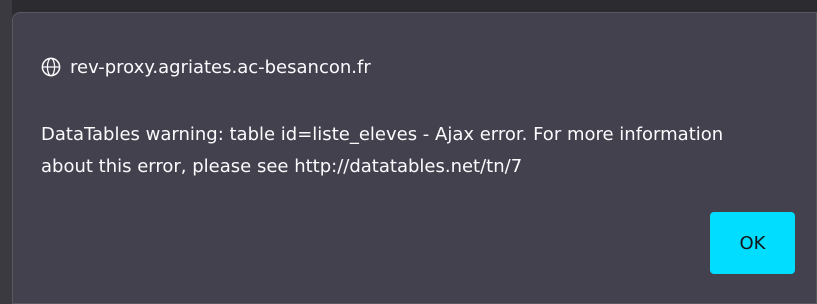  Describe the element at coordinates (220, 67) in the screenshot. I see `dialog-origin-label: rev-proxy.agriates.ac-besancon.fr` at that location.